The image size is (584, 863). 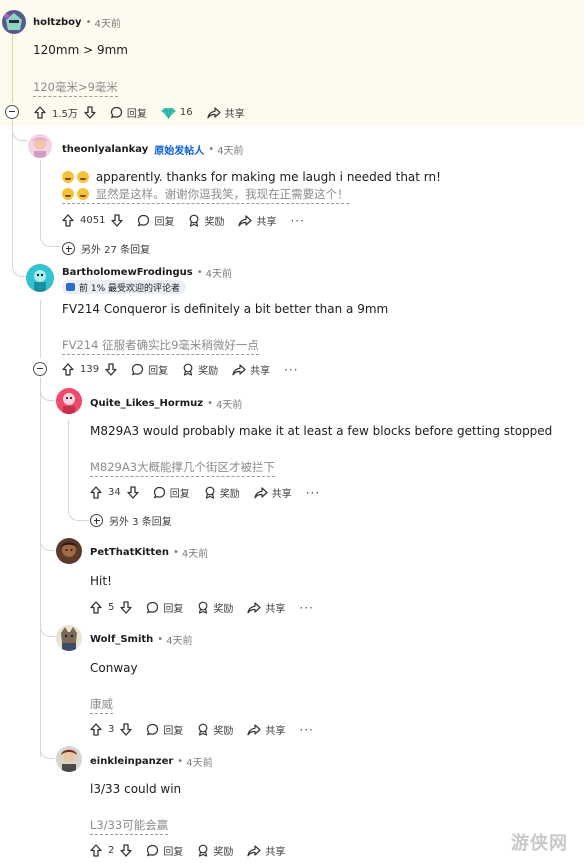 I want to click on comment-actions: 5 回复 奖励 共享 ···, so click(x=202, y=607).